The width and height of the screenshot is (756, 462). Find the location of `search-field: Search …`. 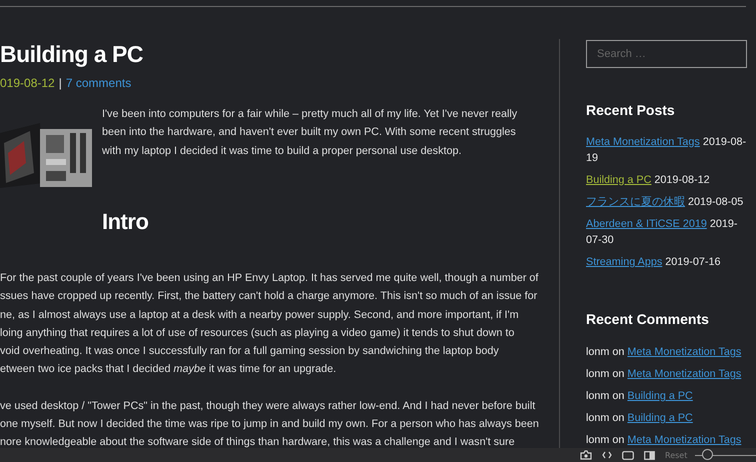

search-field: Search … is located at coordinates (666, 54).